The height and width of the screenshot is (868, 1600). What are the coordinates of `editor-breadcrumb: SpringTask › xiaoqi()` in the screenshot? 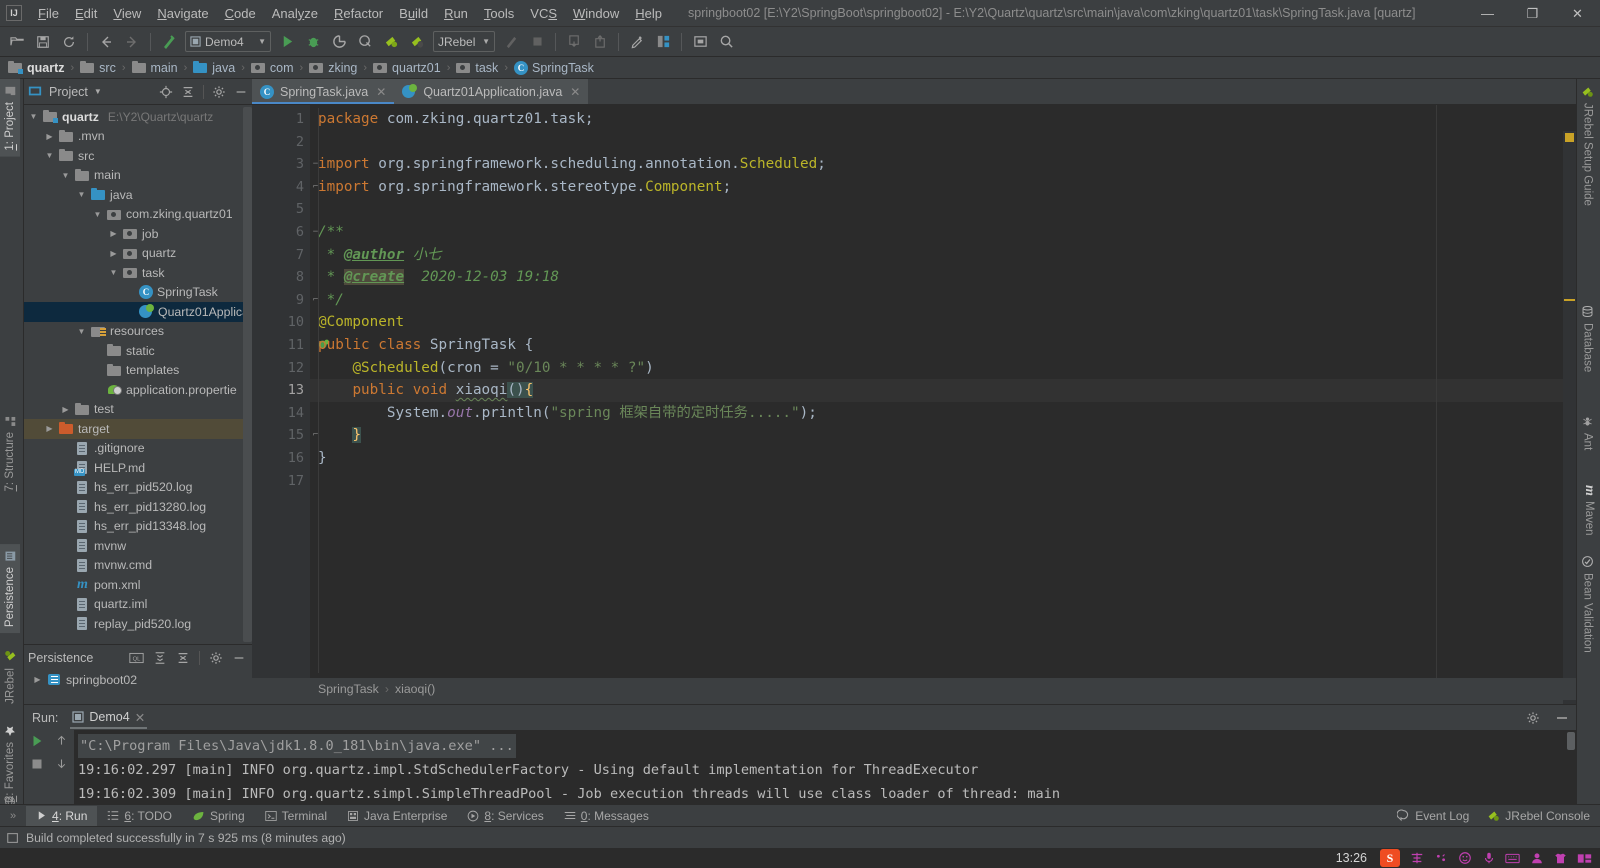 It's located at (914, 689).